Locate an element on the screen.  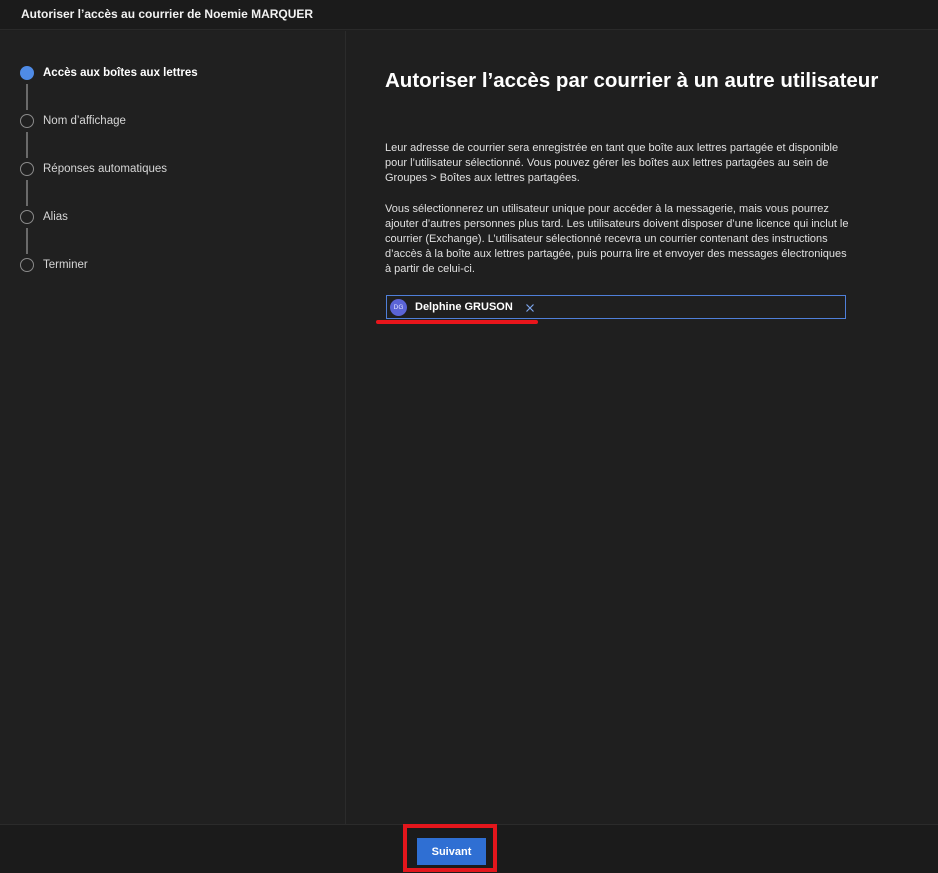
step-mailbox-access: Accès aux boîtes aux lettres is located at coordinates (109, 73).